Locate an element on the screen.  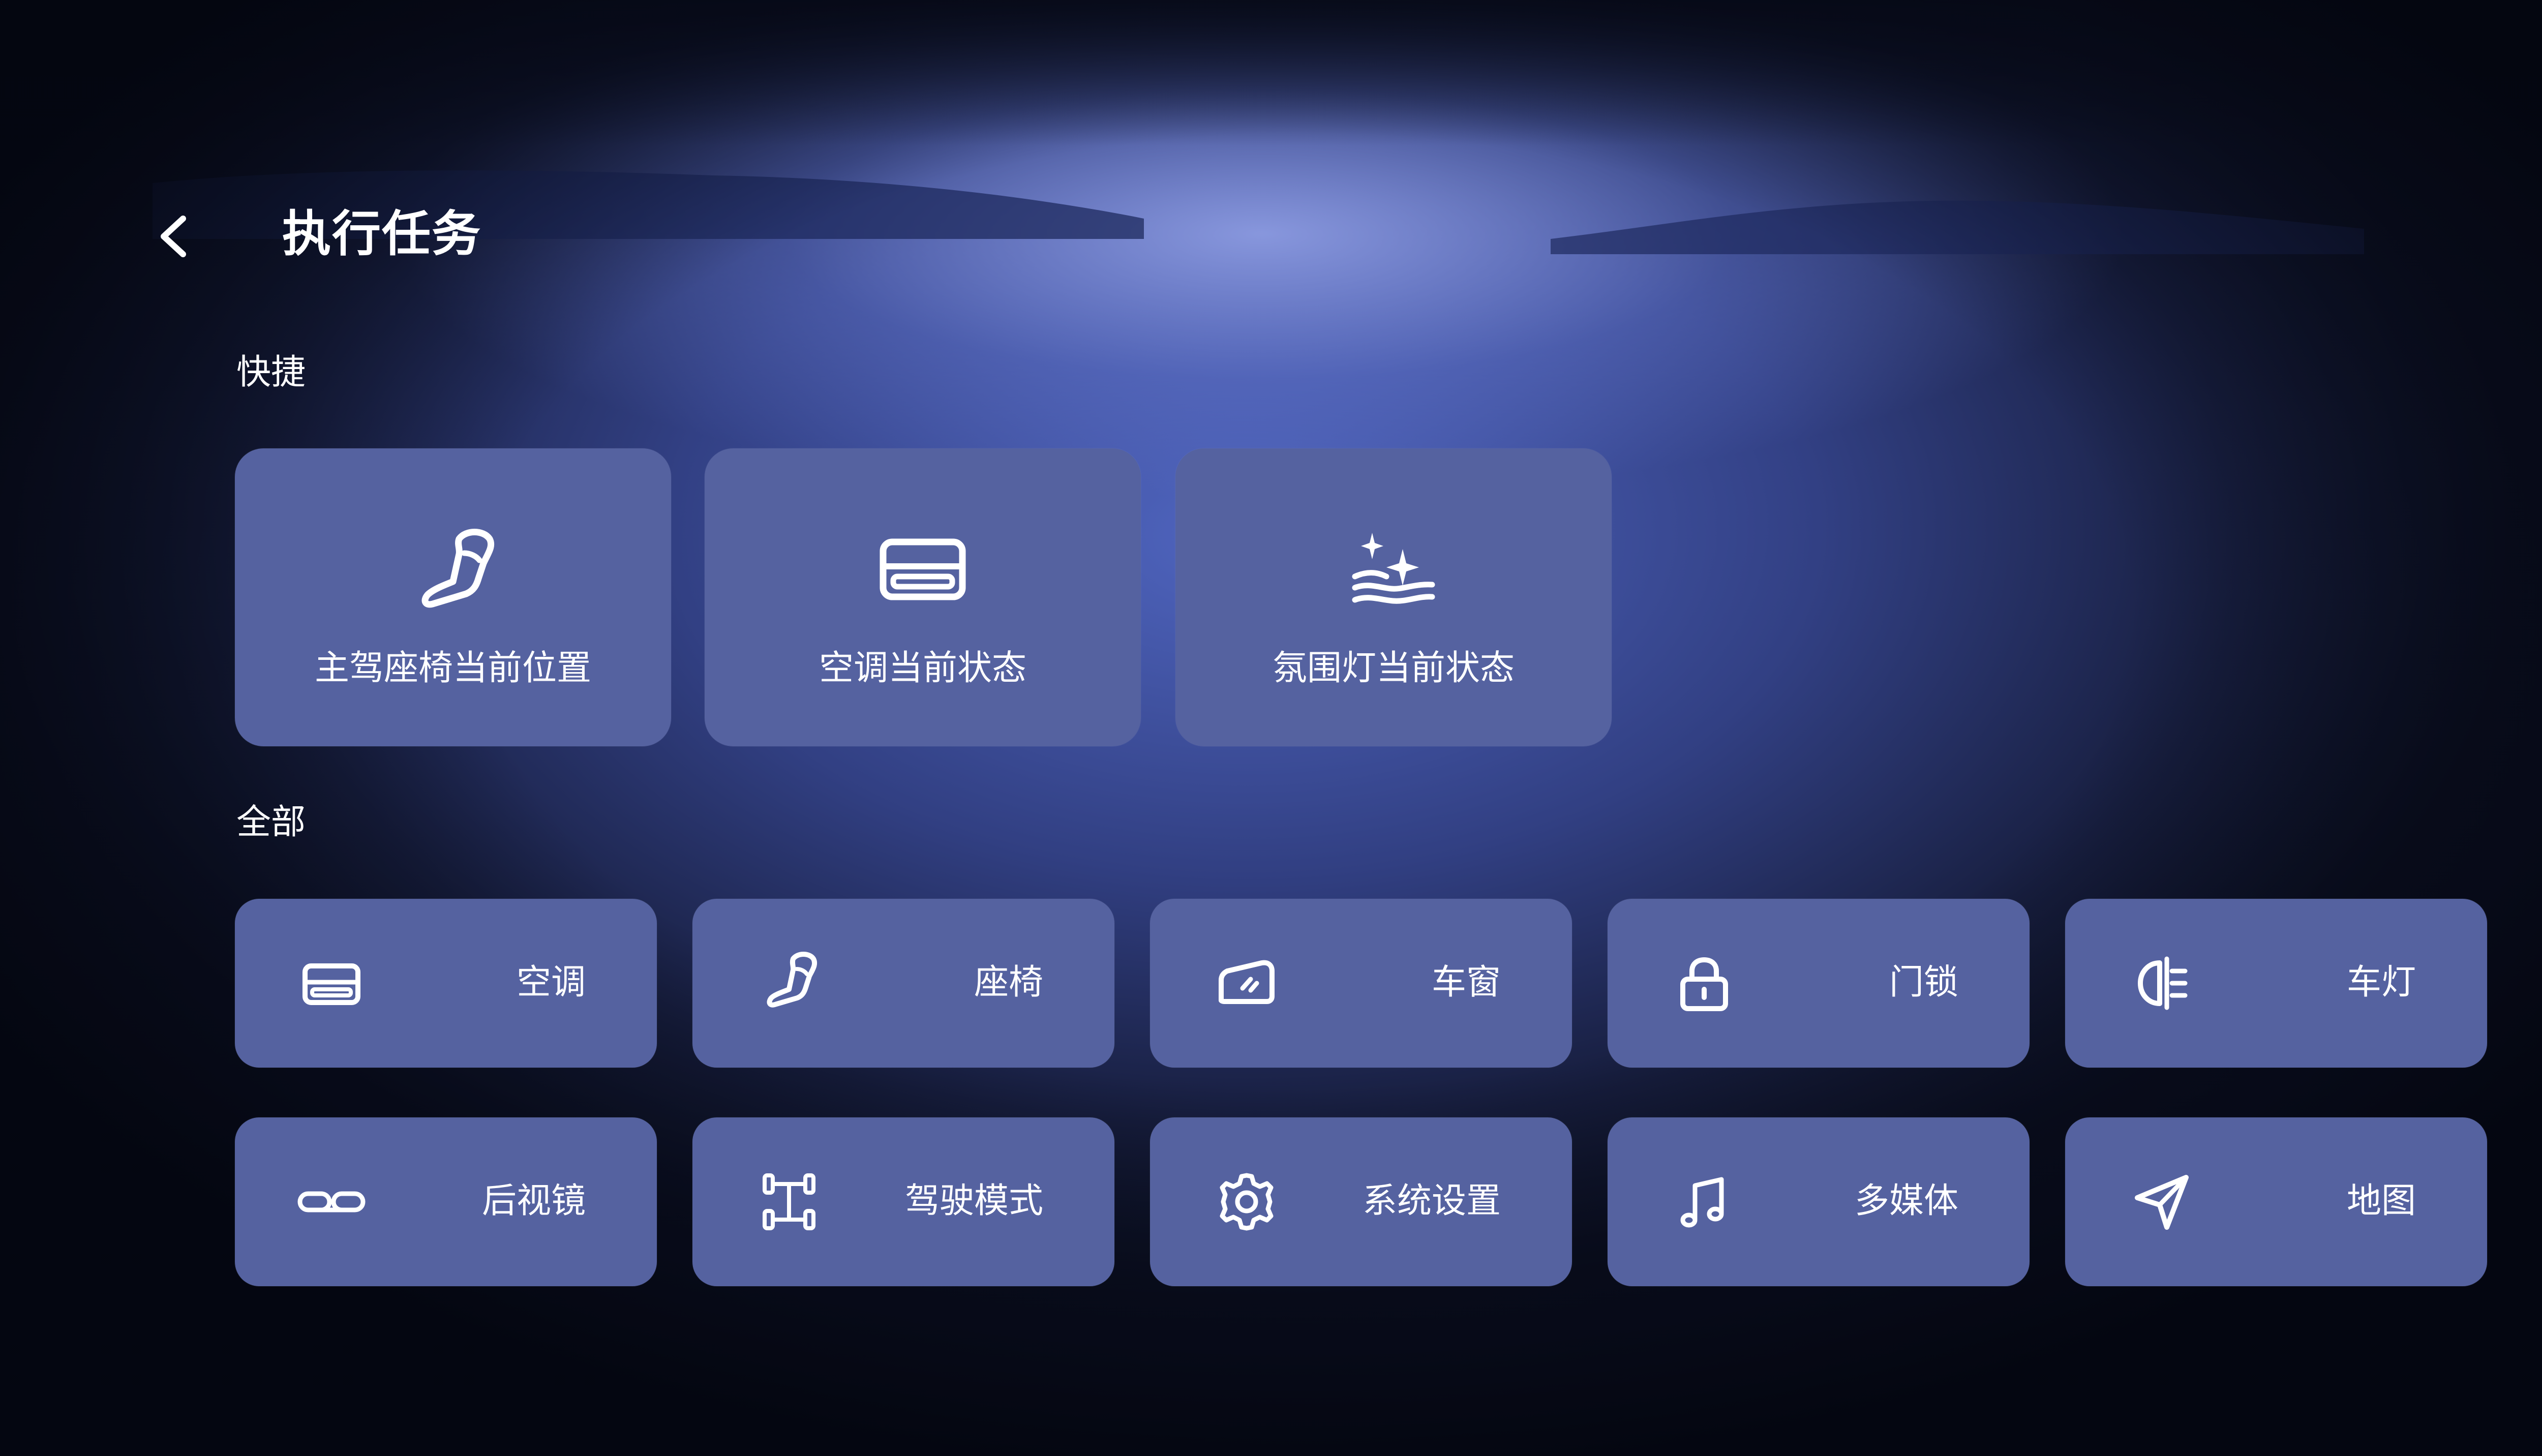
tile-label: 驾驶模式 is located at coordinates (973, 1201).